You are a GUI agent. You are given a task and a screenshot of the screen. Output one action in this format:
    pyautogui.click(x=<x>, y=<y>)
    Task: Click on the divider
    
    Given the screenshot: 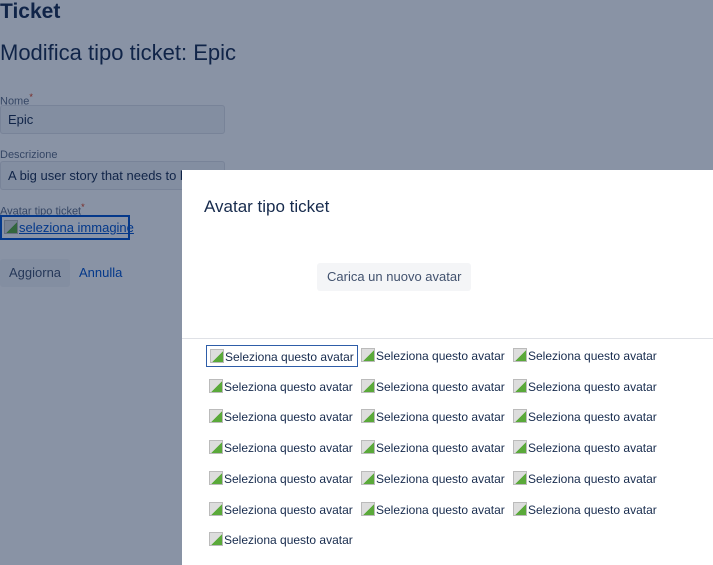 What is the action you would take?
    pyautogui.click(x=447, y=338)
    